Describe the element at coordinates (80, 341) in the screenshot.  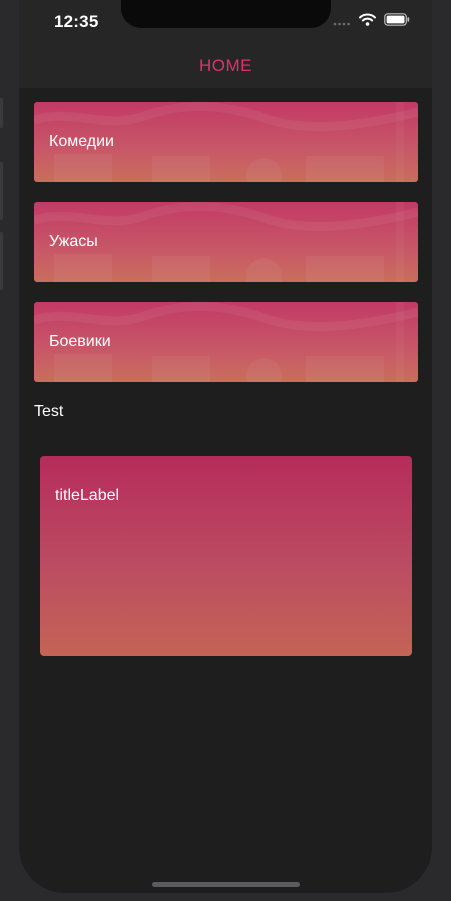
I see `category-label: Боевики` at that location.